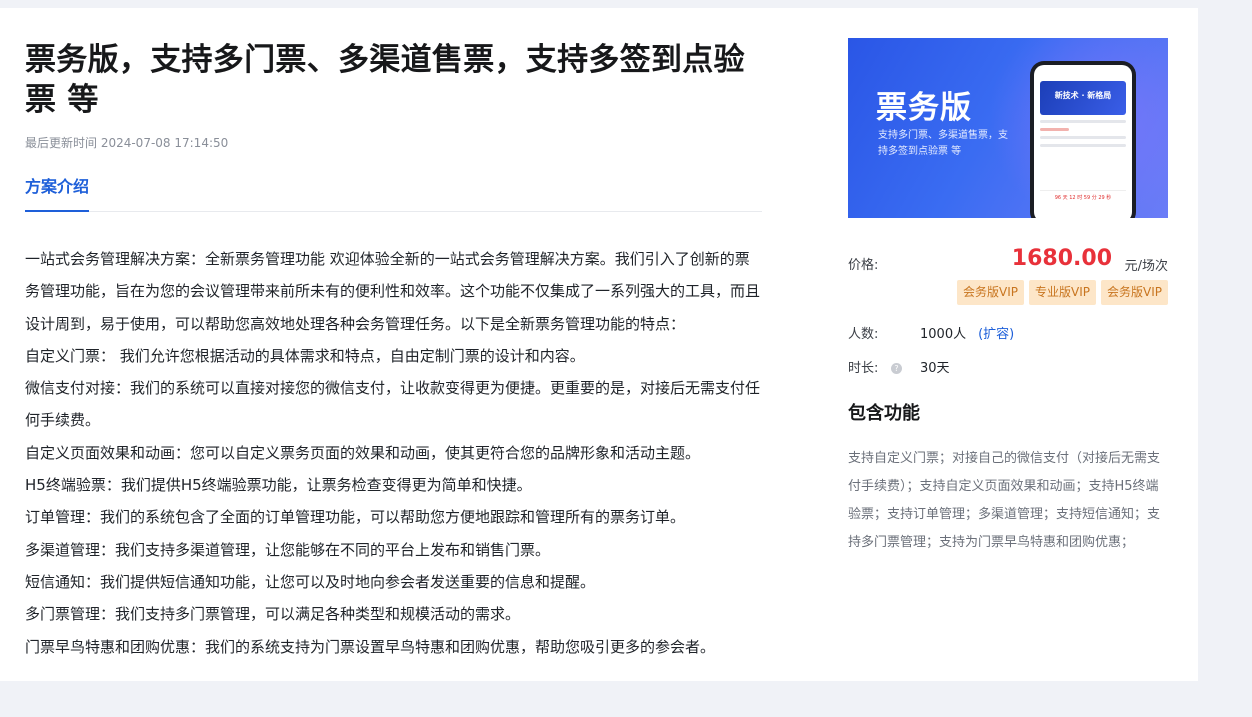 This screenshot has height=717, width=1252. What do you see at coordinates (127, 143) in the screenshot?
I see `last-updated: 最后更新时间 2024-07-08 17:14:50` at bounding box center [127, 143].